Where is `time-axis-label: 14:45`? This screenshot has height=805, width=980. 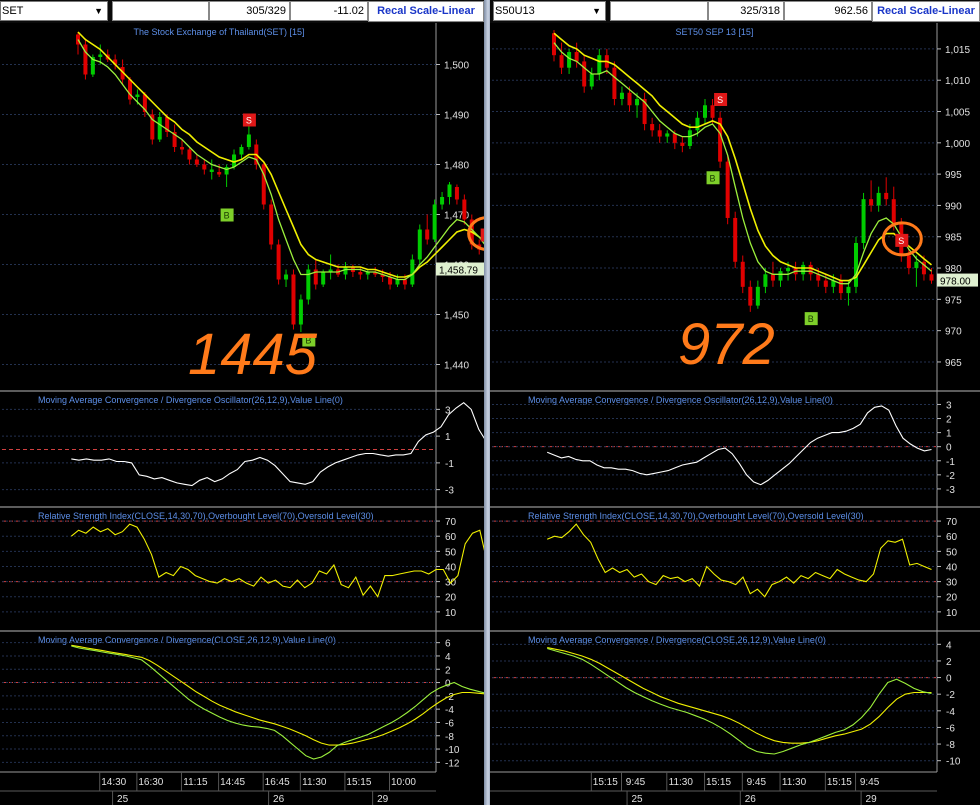
time-axis-label: 14:45 is located at coordinates (232, 782).